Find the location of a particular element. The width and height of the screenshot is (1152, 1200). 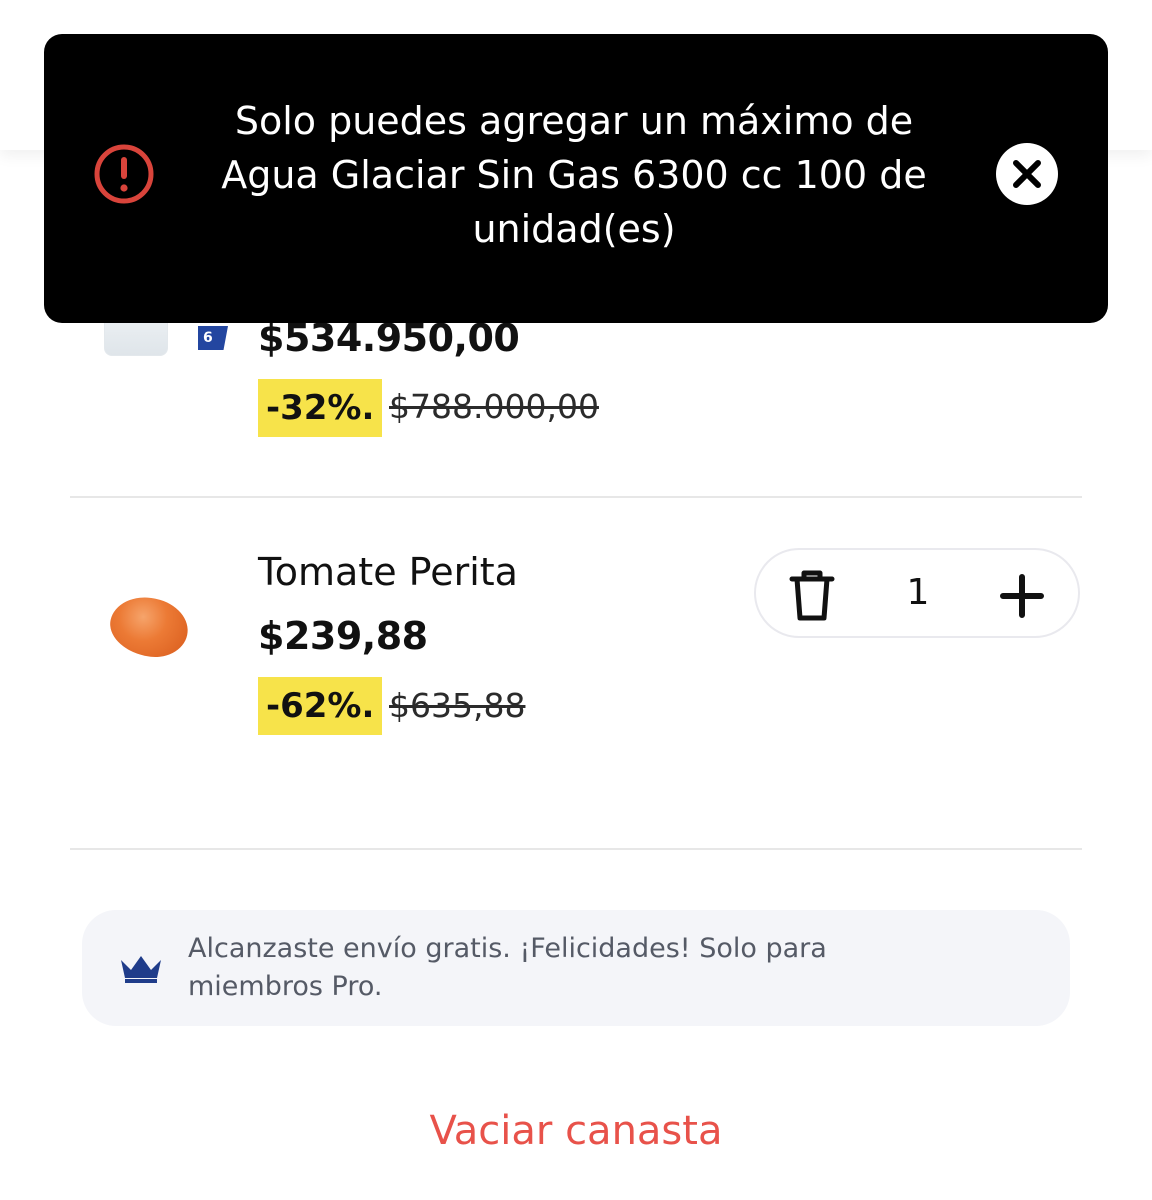

item-price: $239,88 is located at coordinates (343, 636).